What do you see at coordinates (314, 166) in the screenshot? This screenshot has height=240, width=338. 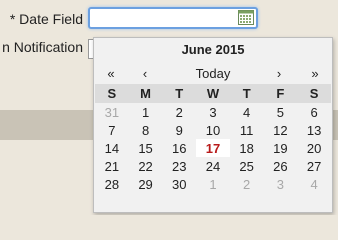 I see `calendar-day: 27` at bounding box center [314, 166].